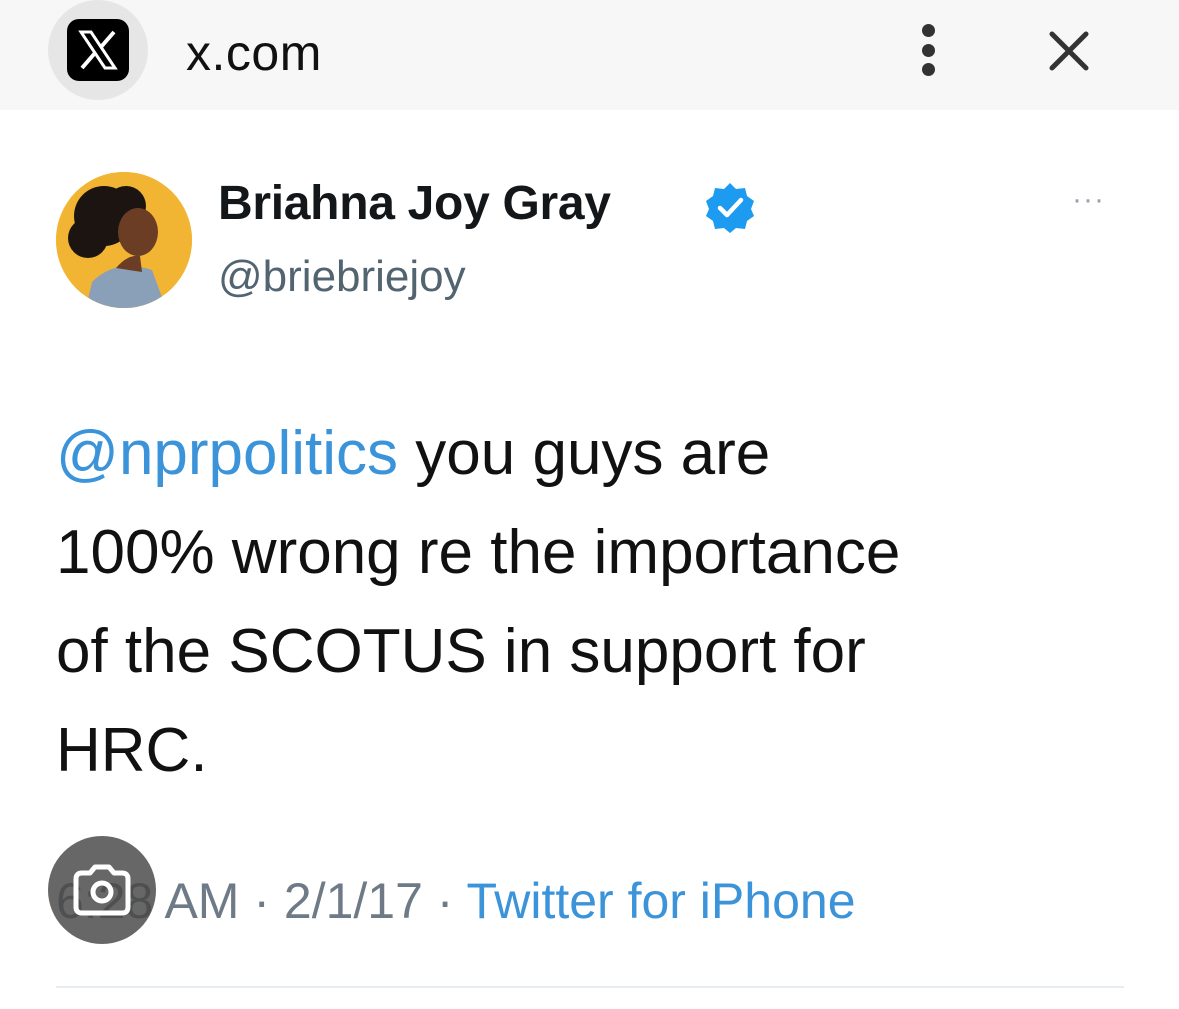 Image resolution: width=1179 pixels, height=1009 pixels. I want to click on verified-badge-icon, so click(730, 208).